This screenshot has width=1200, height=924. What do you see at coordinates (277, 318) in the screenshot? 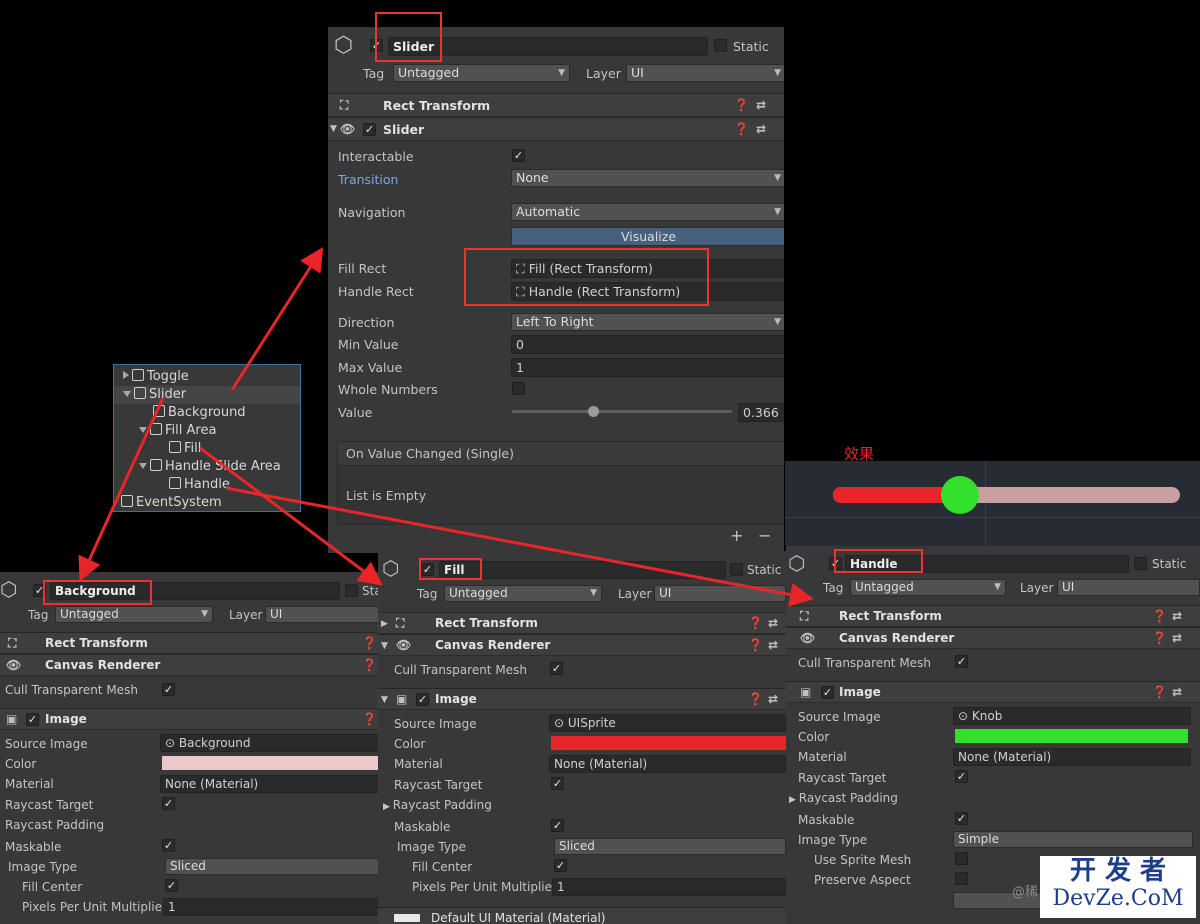
I see `arrow-to-slider` at bounding box center [277, 318].